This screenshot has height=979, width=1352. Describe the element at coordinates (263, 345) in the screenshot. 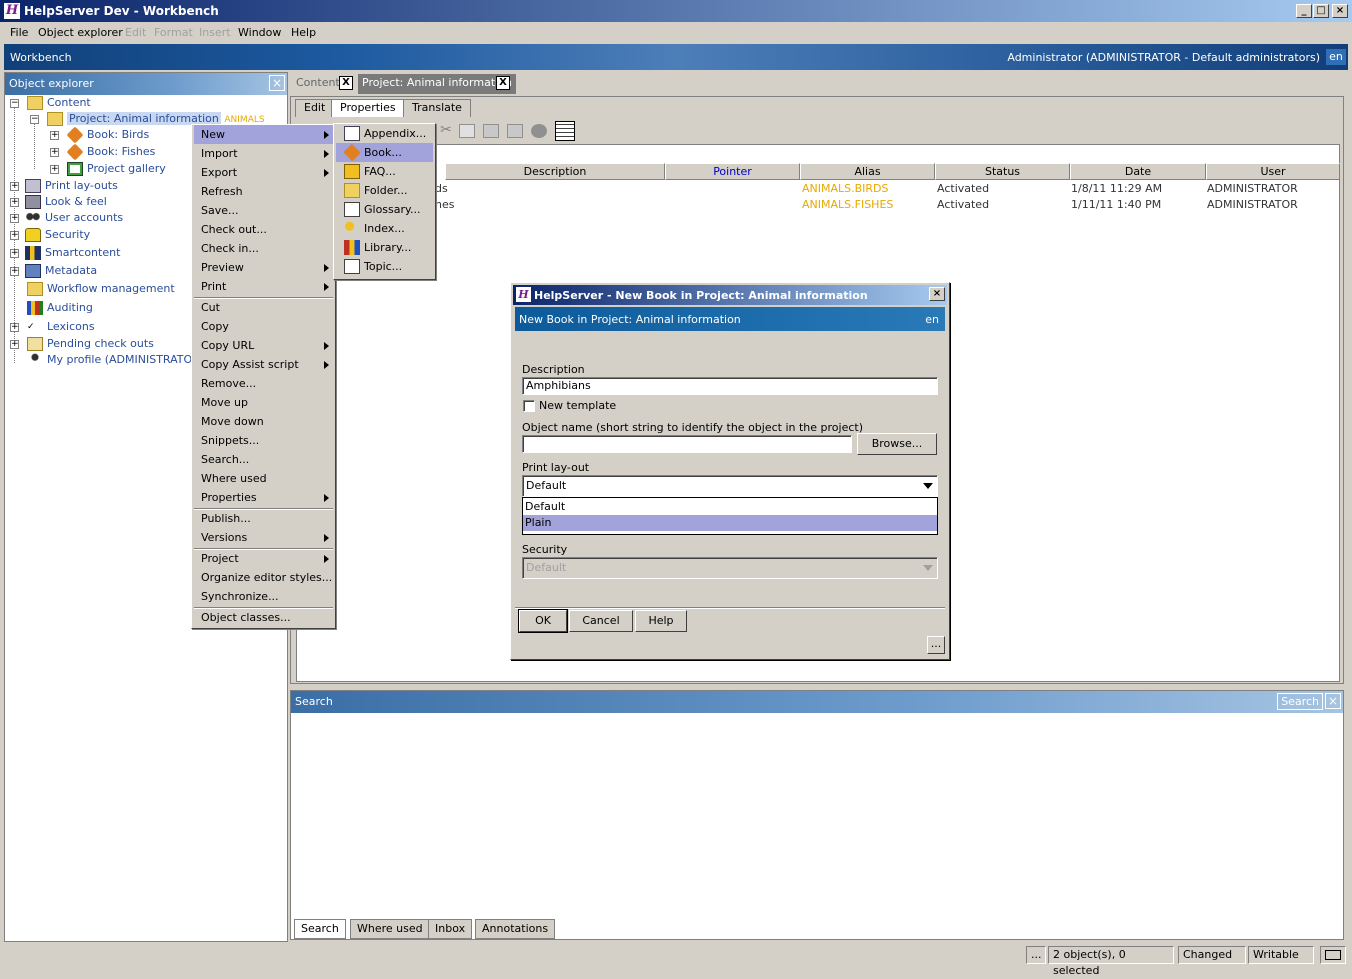

I see `menu-item-copy-url: Copy URL` at that location.